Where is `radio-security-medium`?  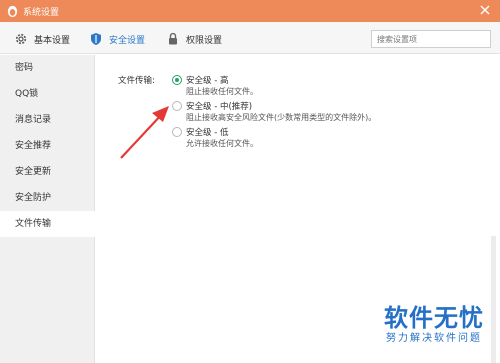 radio-security-medium is located at coordinates (177, 106).